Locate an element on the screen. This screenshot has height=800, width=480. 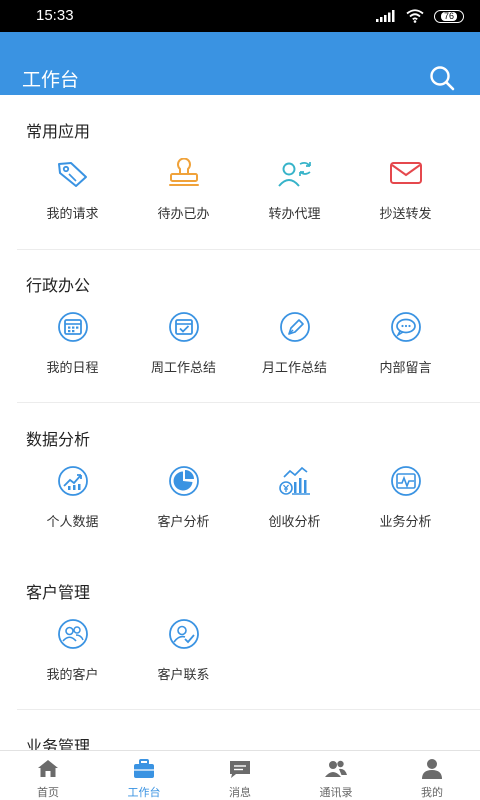
tag-icon is located at coordinates (72, 174).